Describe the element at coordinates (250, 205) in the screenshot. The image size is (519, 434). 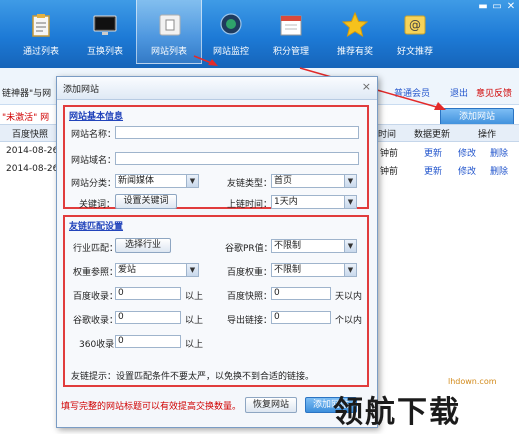
I see `link-time-label: 上链时间：` at that location.